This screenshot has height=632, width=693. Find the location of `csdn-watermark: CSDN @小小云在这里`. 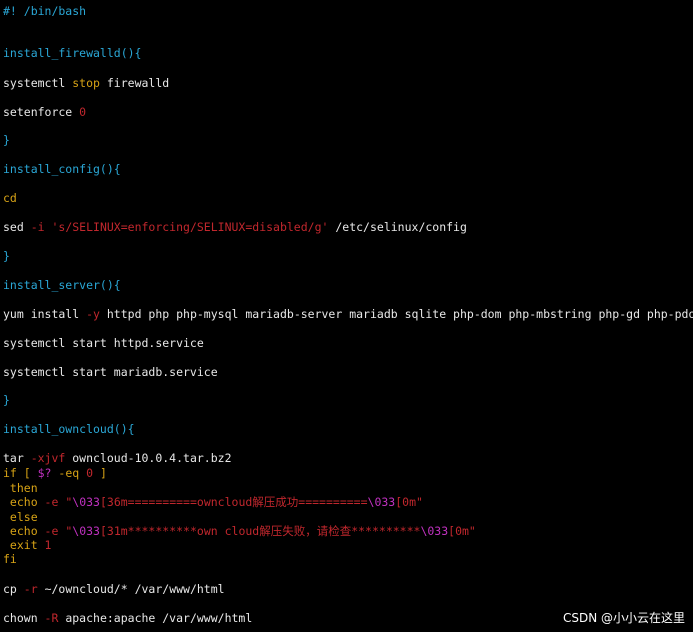

csdn-watermark: CSDN @小小云在这里 is located at coordinates (623, 618).